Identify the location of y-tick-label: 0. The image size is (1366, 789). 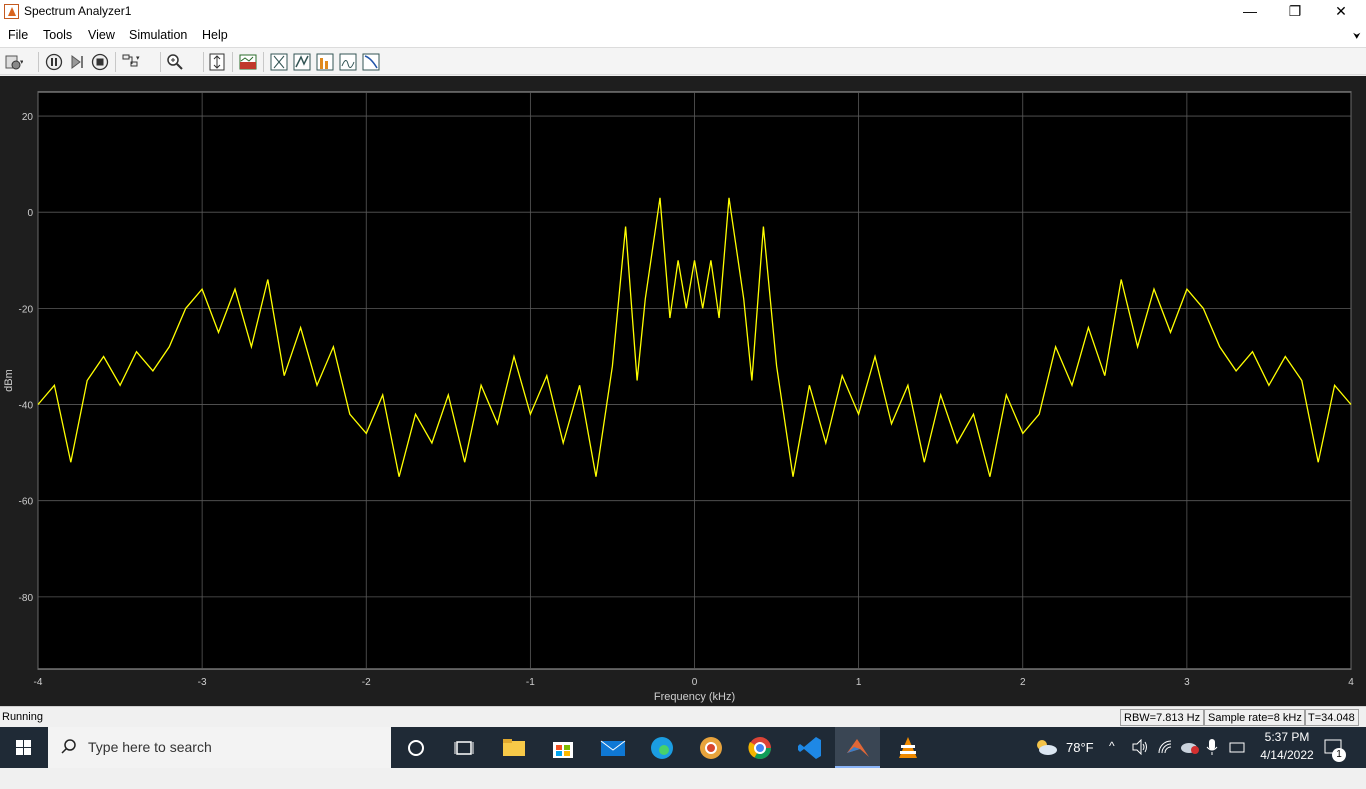
(30, 213).